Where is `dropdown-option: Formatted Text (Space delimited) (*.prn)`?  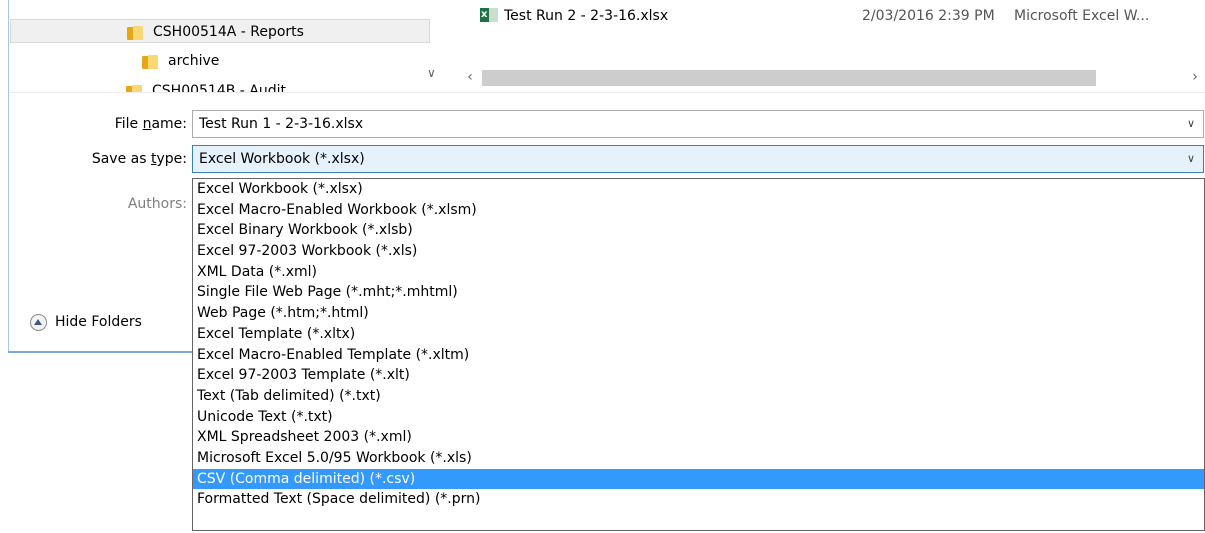 dropdown-option: Formatted Text (Space delimited) (*.prn) is located at coordinates (698, 499).